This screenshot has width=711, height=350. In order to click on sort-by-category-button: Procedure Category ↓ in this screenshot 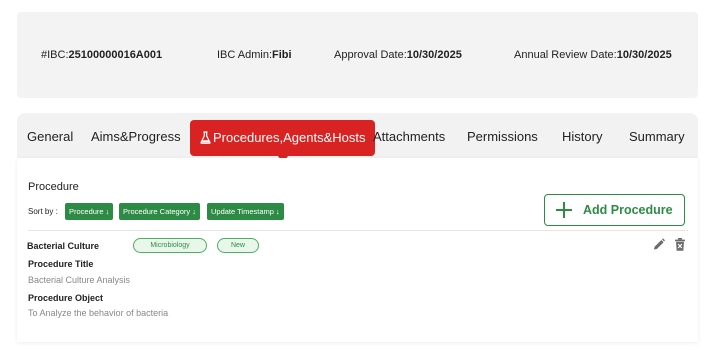, I will do `click(159, 211)`.